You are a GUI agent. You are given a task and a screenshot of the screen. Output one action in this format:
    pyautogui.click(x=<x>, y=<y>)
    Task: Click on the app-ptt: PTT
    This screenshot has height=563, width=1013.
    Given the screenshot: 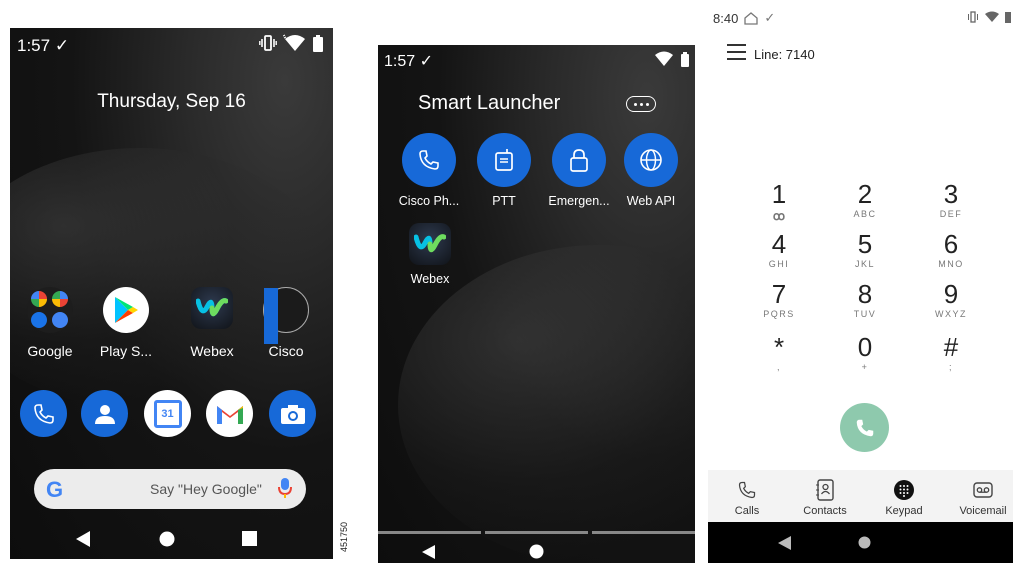 What is the action you would take?
    pyautogui.click(x=504, y=170)
    